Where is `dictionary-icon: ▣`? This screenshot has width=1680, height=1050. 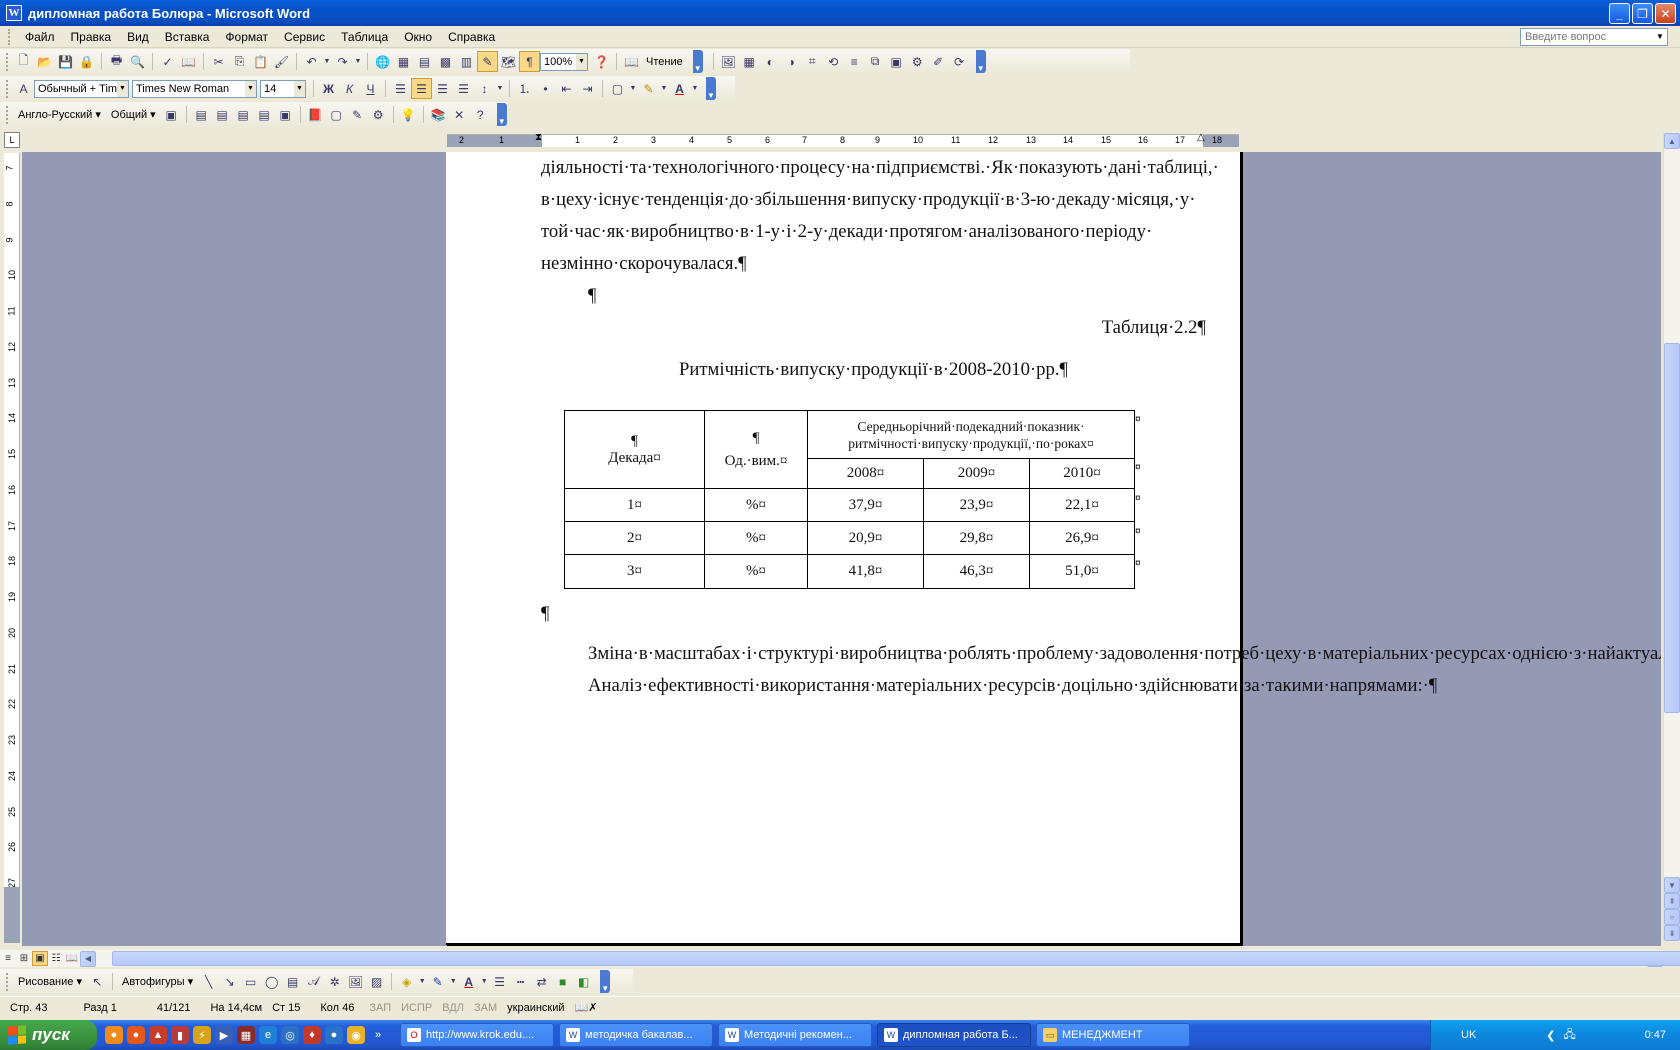 dictionary-icon: ▣ is located at coordinates (171, 114).